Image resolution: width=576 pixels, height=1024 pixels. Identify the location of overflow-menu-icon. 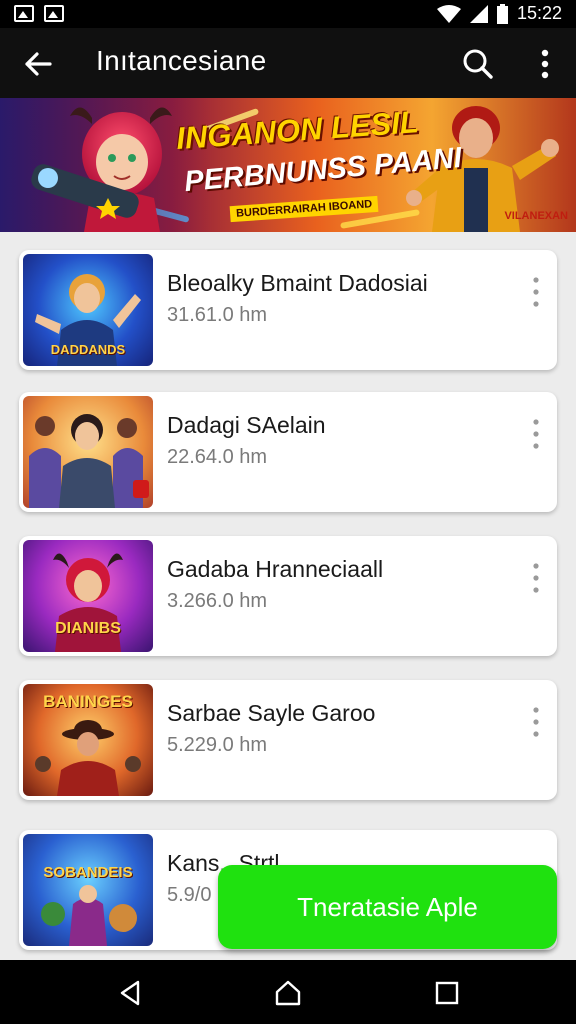
(545, 64).